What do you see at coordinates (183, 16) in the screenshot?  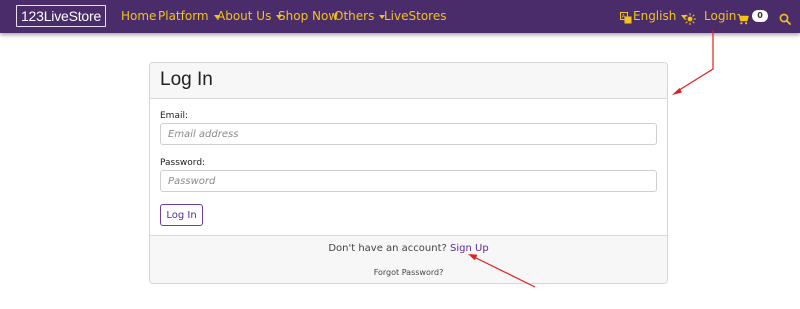 I see `nav-platform-label: Platform` at bounding box center [183, 16].